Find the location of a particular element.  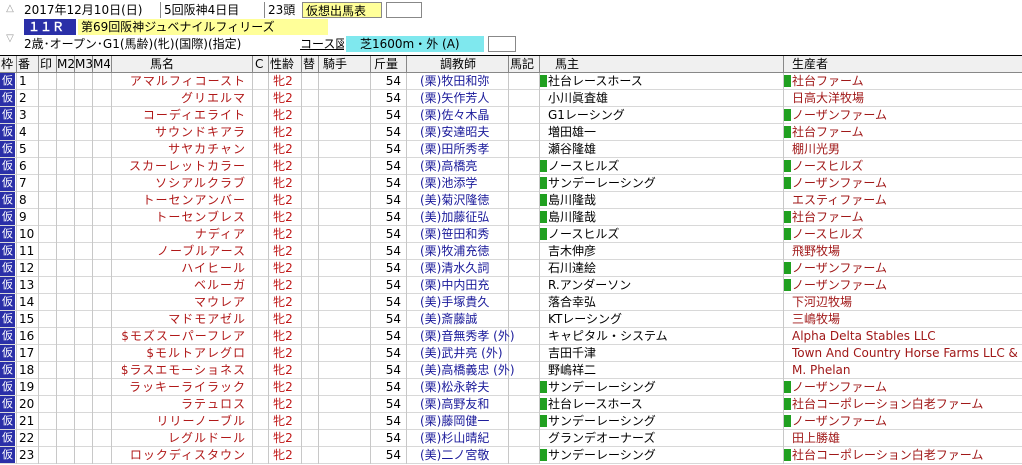

table-row: 仮 8 トーセンアンバー 牝2 54 (美)菊沢隆徳 島川隆哉 エスティファーム is located at coordinates (511, 200).